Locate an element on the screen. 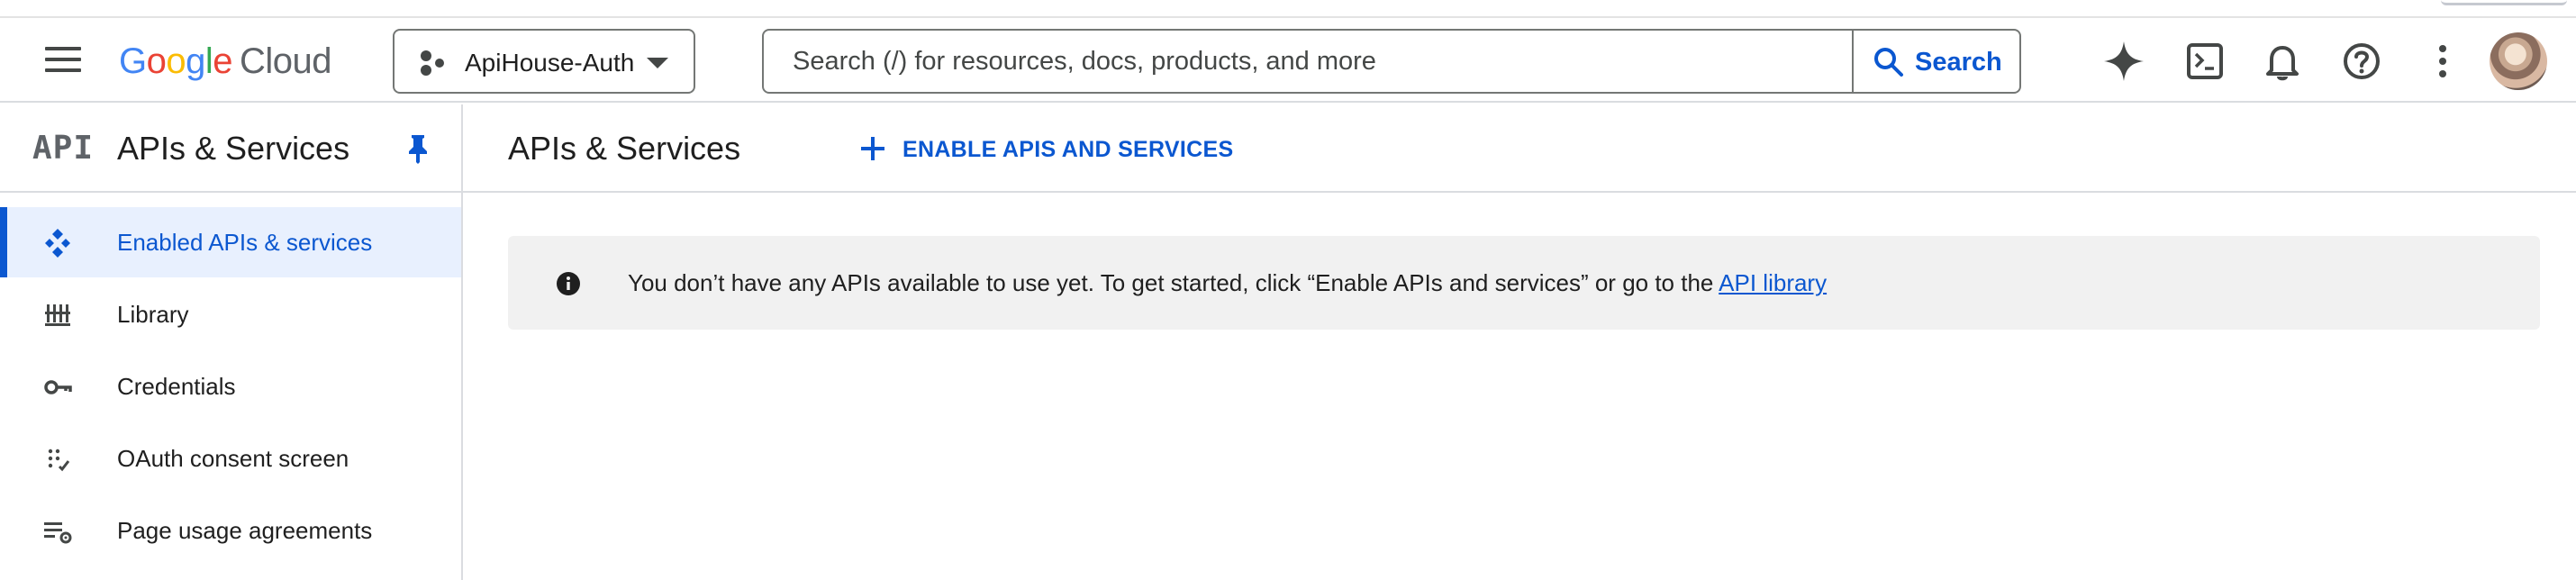  tab-edge is located at coordinates (2504, 2).